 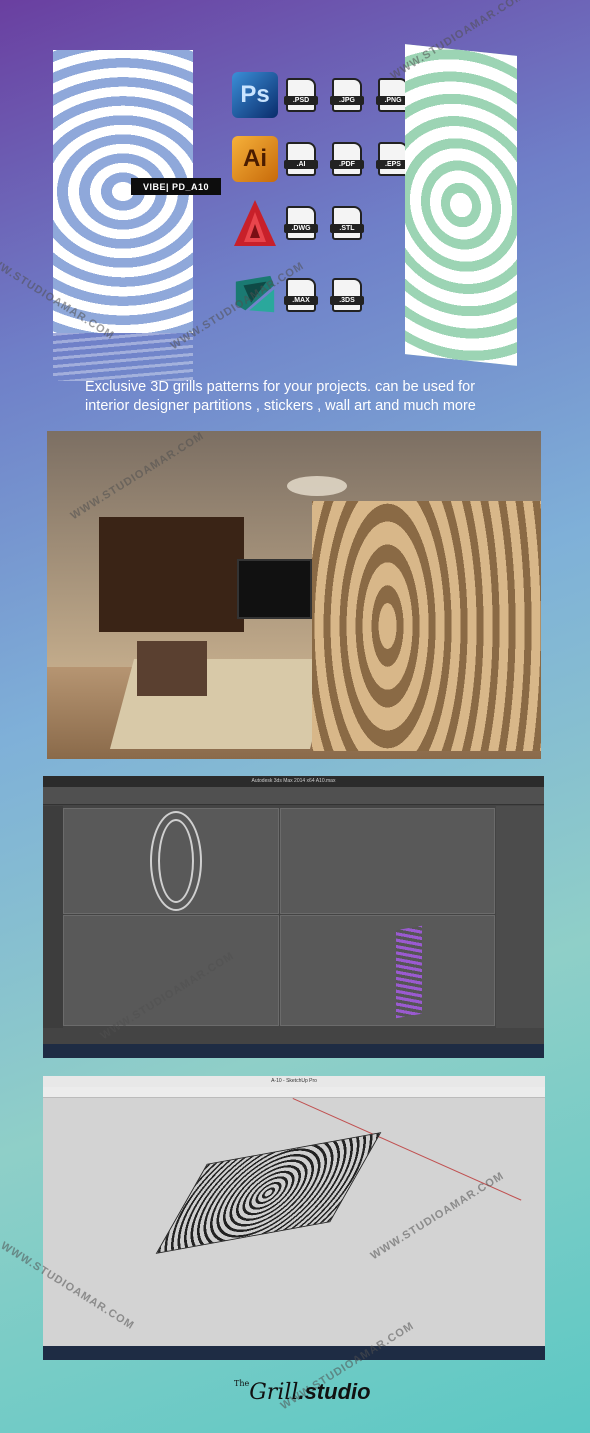 I want to click on psd-file-icon: .PSD, so click(x=301, y=95).